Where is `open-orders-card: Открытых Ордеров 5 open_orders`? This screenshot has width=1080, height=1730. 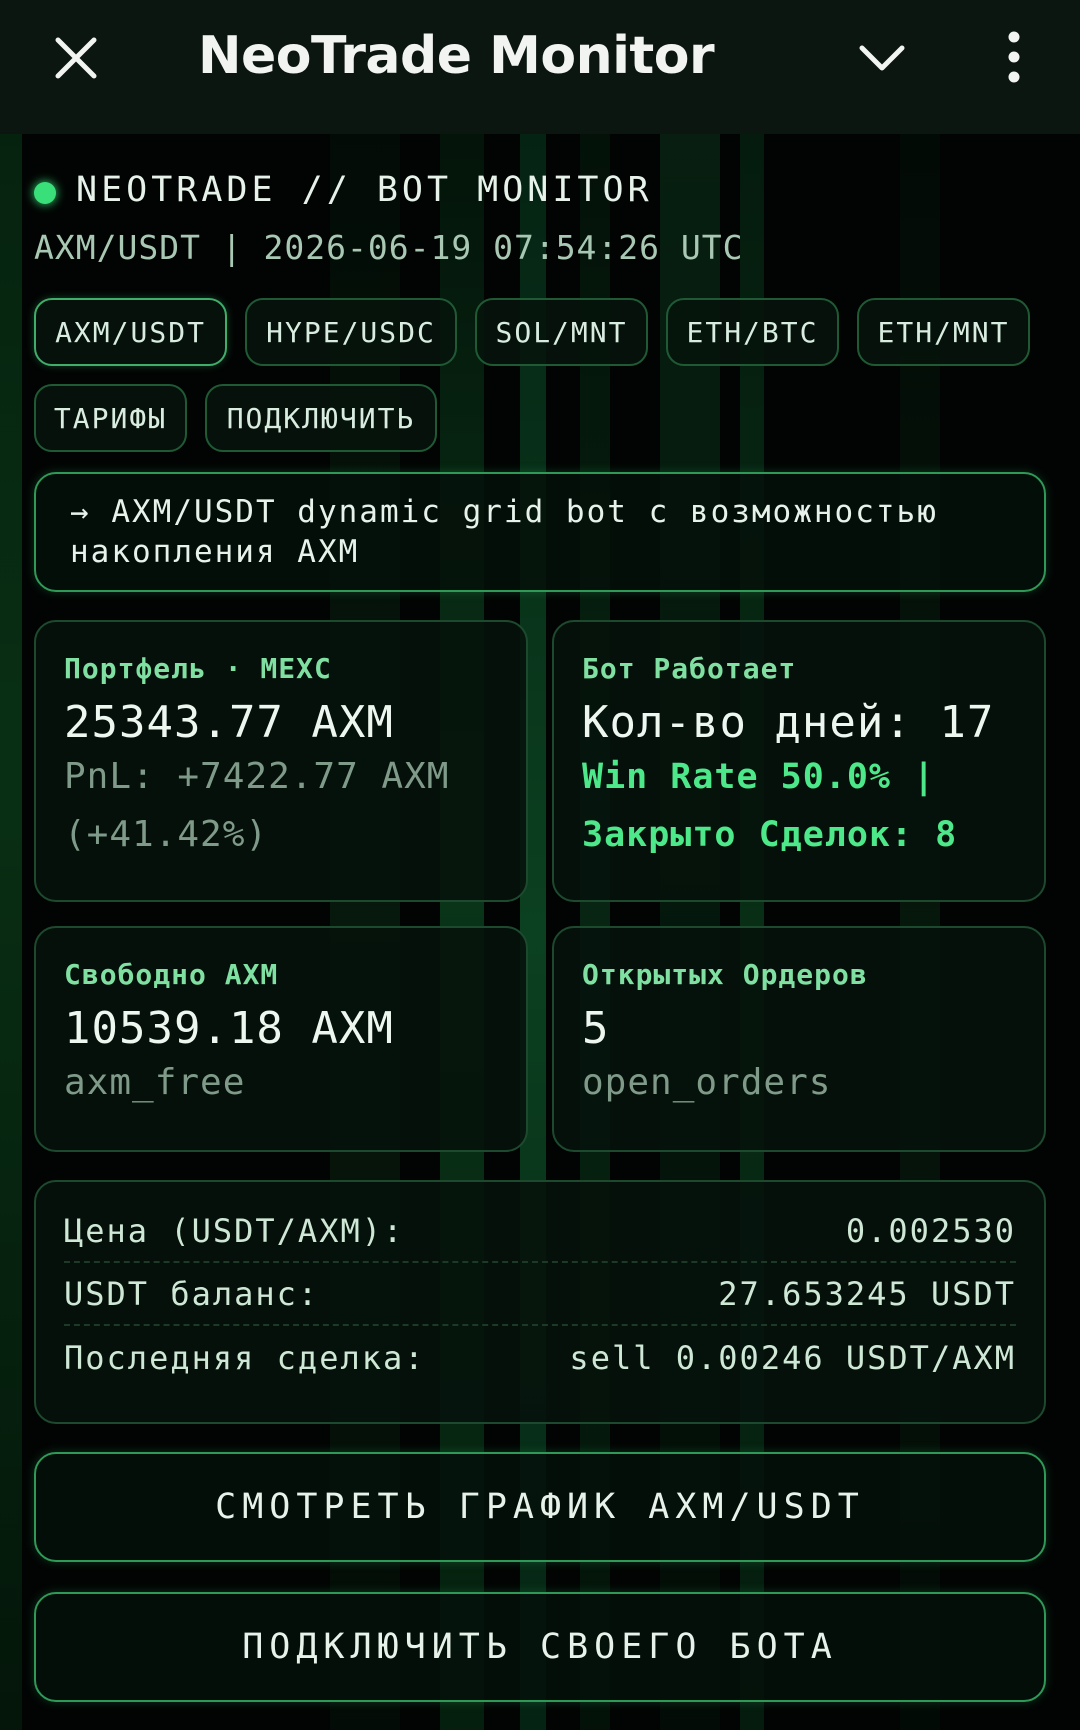 open-orders-card: Открытых Ордеров 5 open_orders is located at coordinates (799, 1039).